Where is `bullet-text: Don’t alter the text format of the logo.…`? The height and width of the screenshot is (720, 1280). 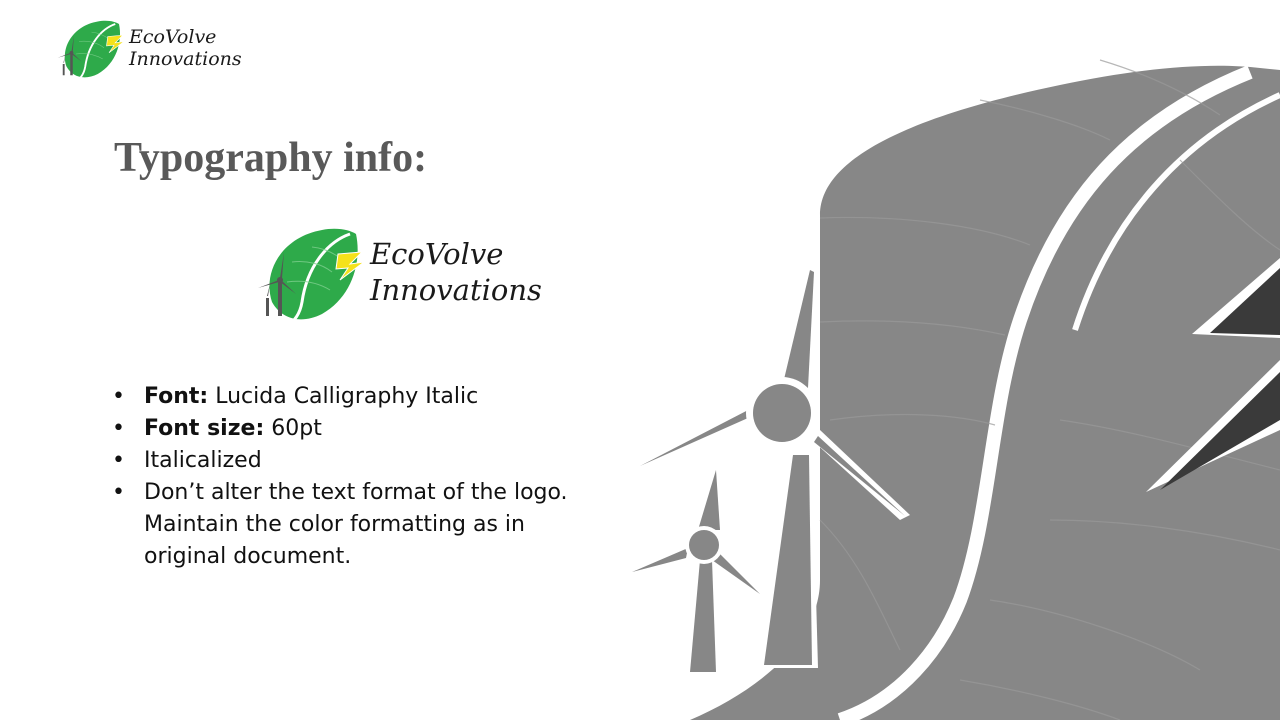 bullet-text: Don’t alter the text format of the logo.… is located at coordinates (356, 524).